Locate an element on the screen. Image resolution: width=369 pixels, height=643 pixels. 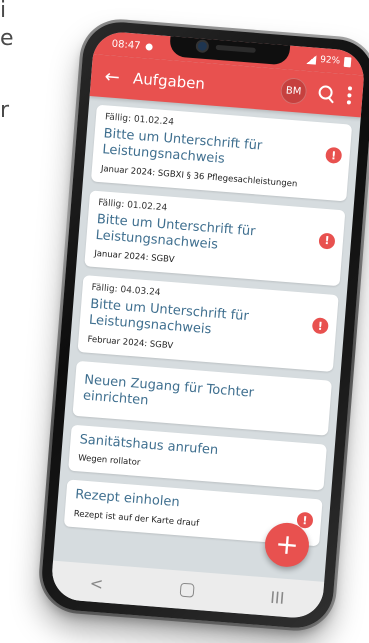
signal-icon is located at coordinates (311, 59).